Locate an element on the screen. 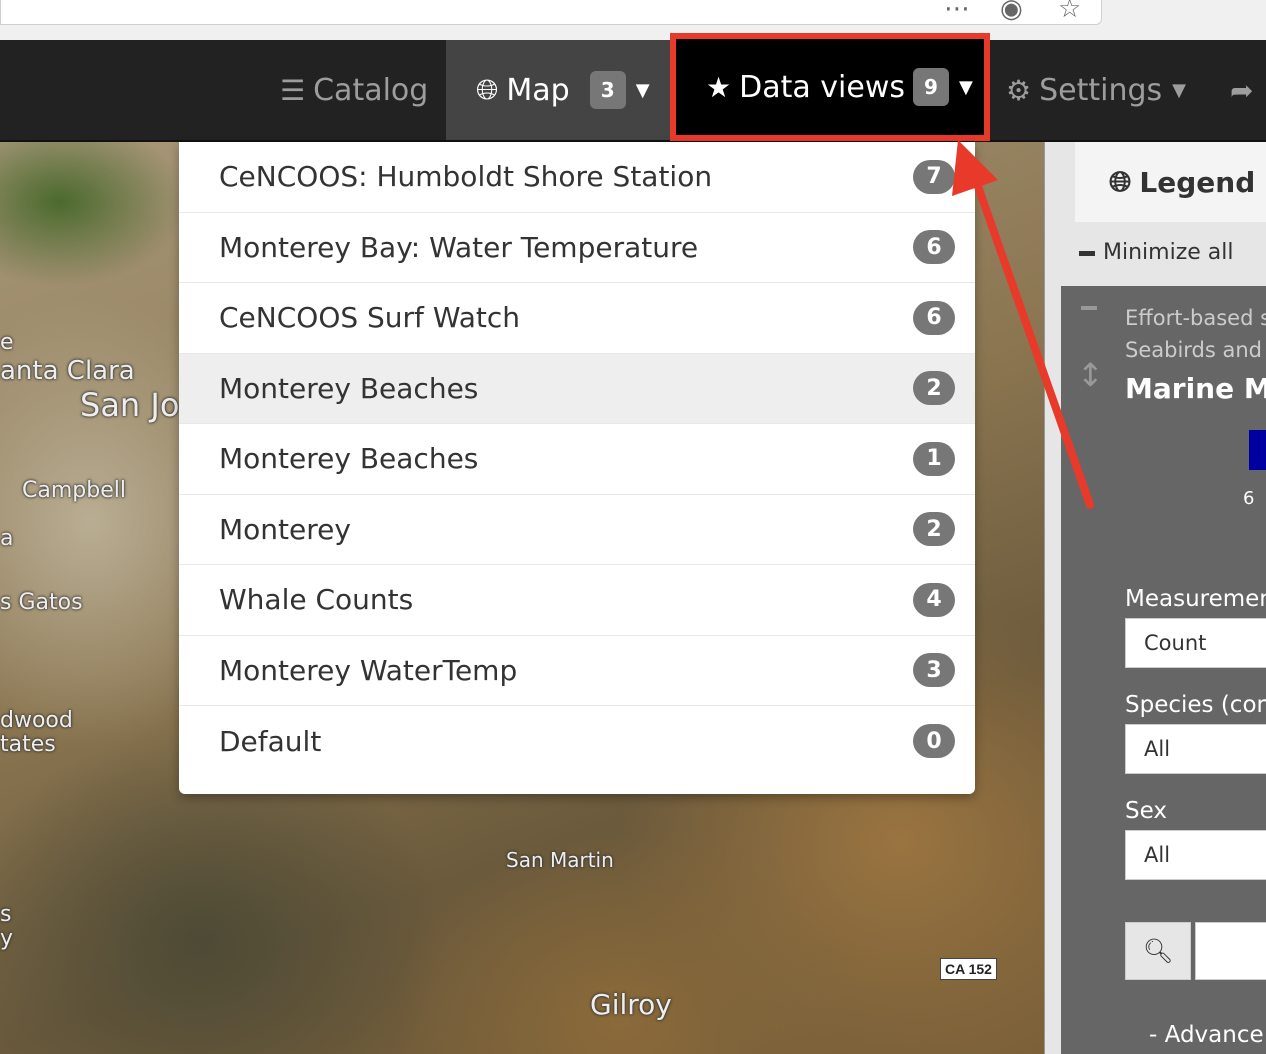  map-label-campbell: Campbell is located at coordinates (74, 490).